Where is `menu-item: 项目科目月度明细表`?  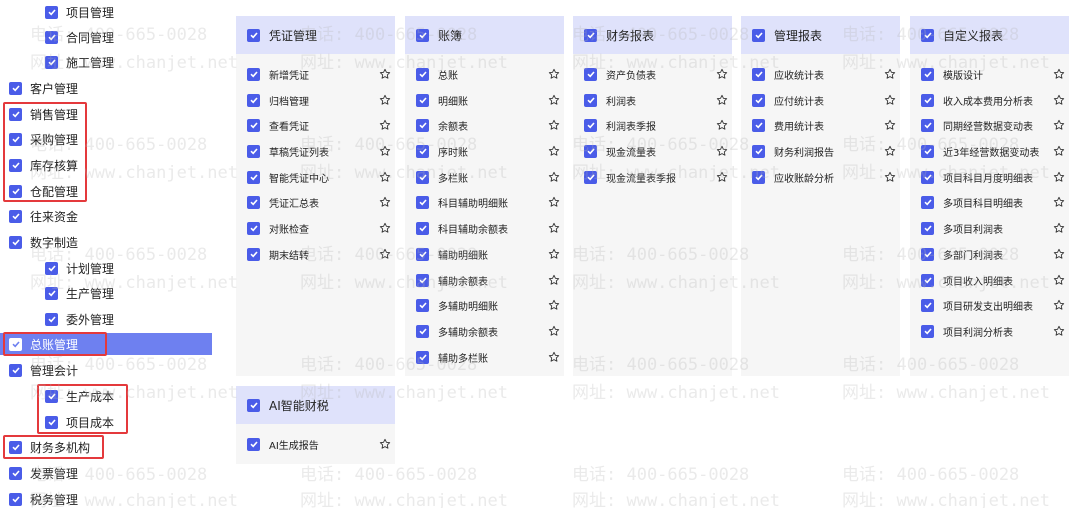 menu-item: 项目科目月度明细表 is located at coordinates (989, 177).